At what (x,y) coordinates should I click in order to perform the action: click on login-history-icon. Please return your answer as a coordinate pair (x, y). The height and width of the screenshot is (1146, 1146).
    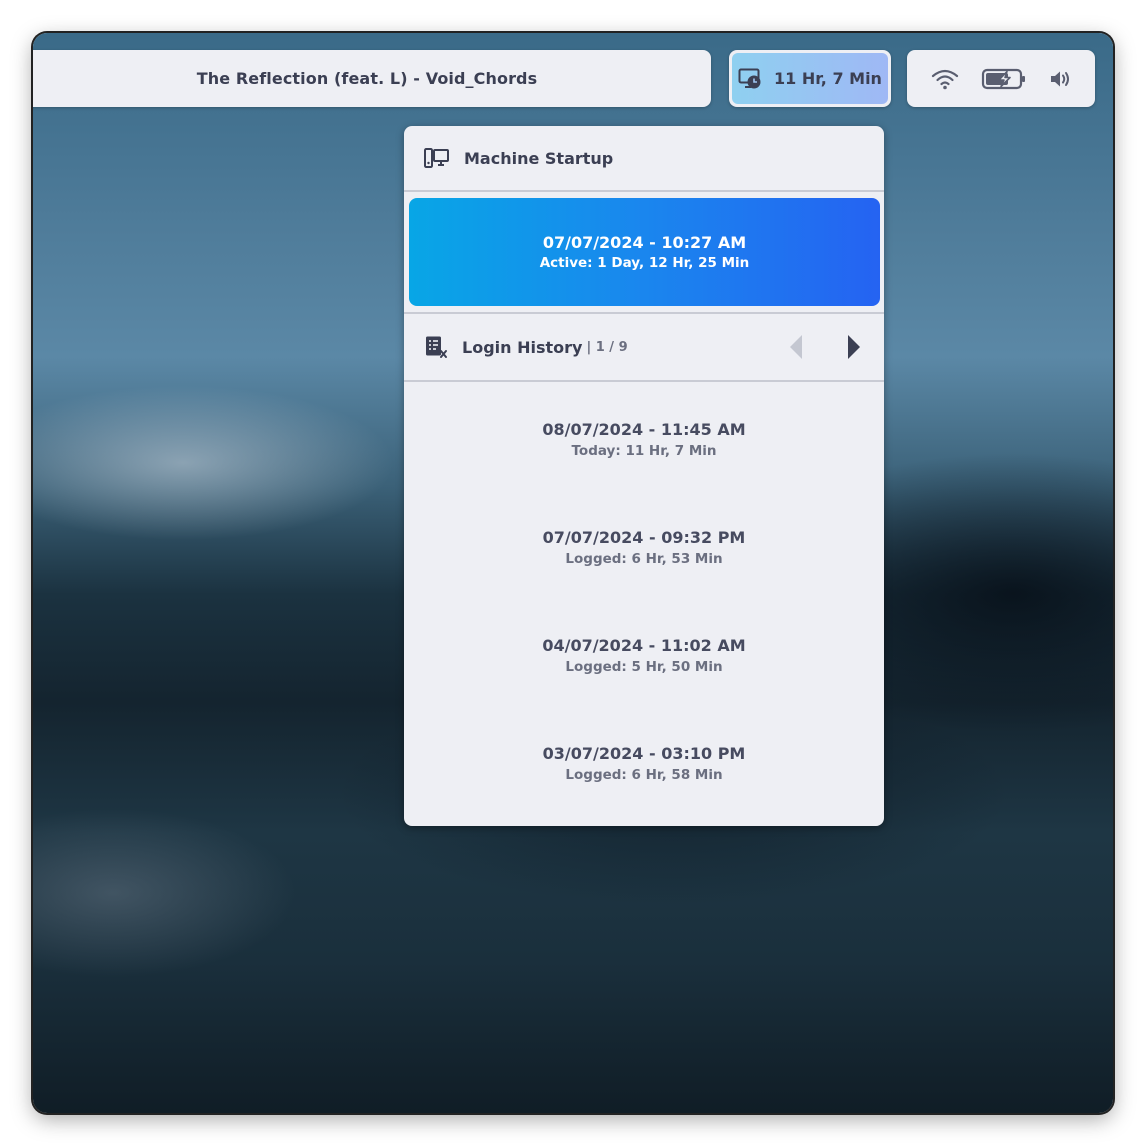
    Looking at the image, I should click on (436, 347).